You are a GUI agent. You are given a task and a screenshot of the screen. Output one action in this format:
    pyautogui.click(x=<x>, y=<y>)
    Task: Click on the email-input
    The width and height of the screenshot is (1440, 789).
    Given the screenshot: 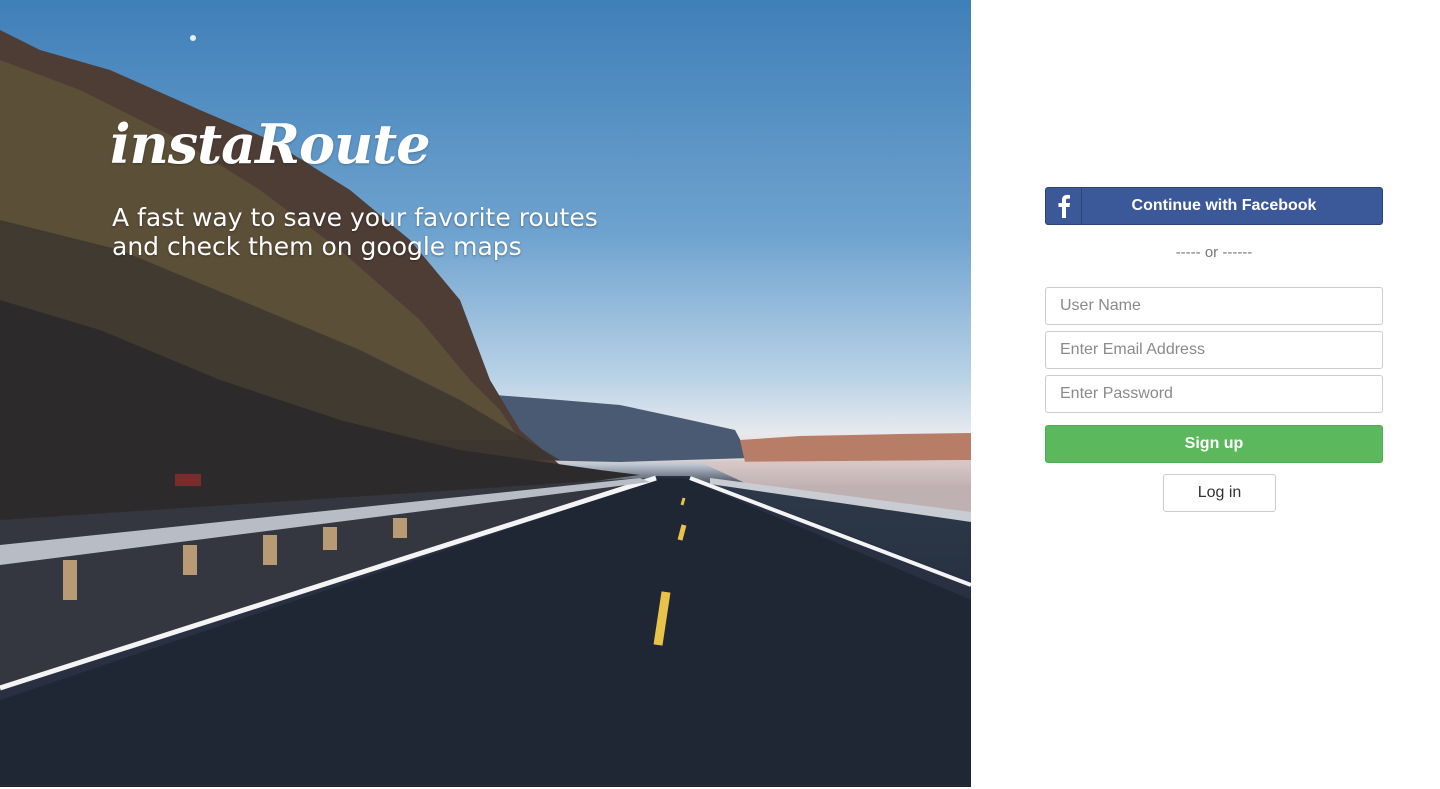 What is the action you would take?
    pyautogui.click(x=1214, y=350)
    